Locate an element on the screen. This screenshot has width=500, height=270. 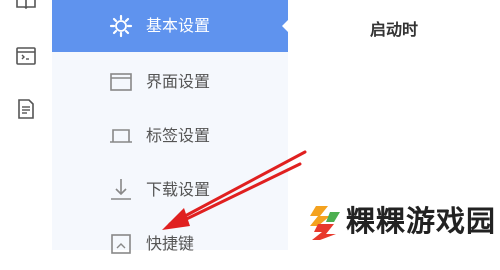
nav-item-interface-settings: 界面设置 is located at coordinates (170, 82).